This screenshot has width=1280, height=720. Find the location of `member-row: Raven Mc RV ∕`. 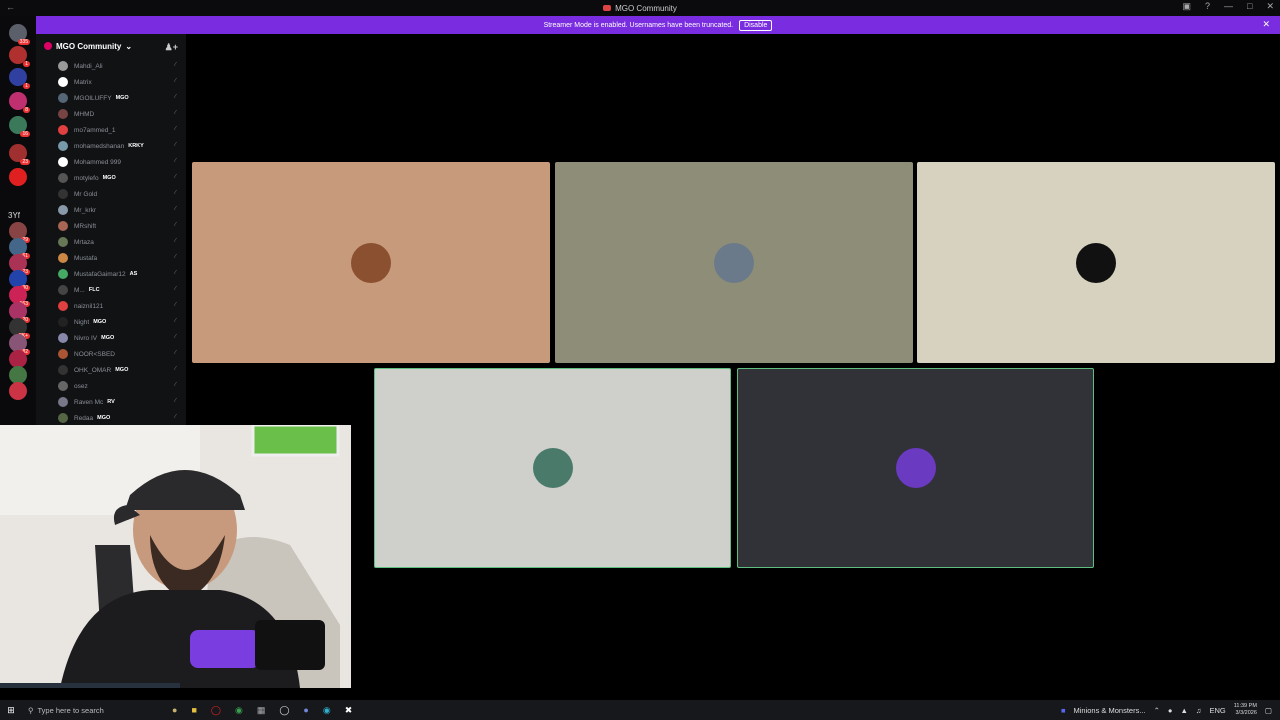

member-row: Raven Mc RV ∕ is located at coordinates (111, 402).